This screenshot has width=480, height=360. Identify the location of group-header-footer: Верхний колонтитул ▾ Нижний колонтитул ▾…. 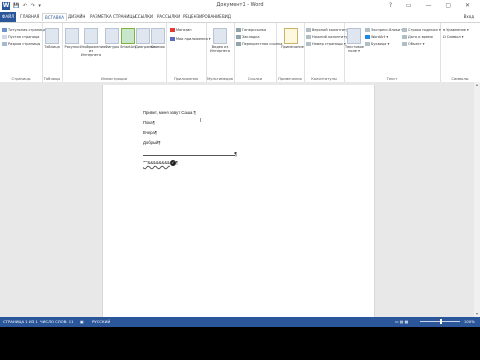
(328, 52).